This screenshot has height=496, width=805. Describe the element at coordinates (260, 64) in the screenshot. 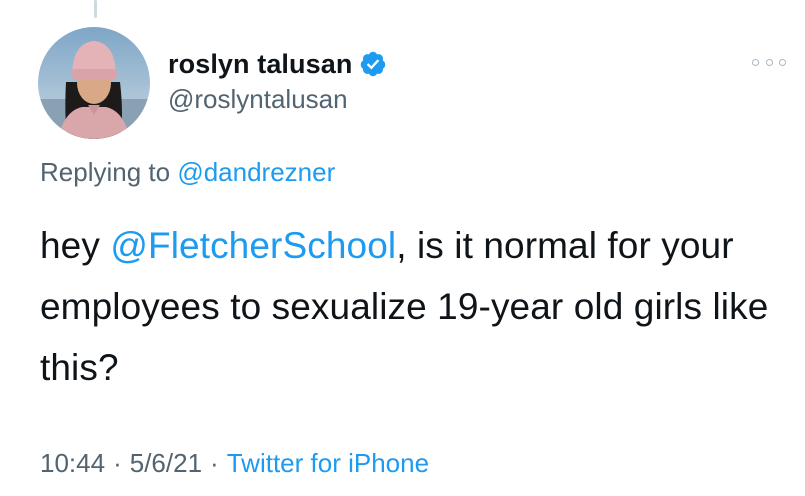

I see `display-name: roslyn talusan` at that location.